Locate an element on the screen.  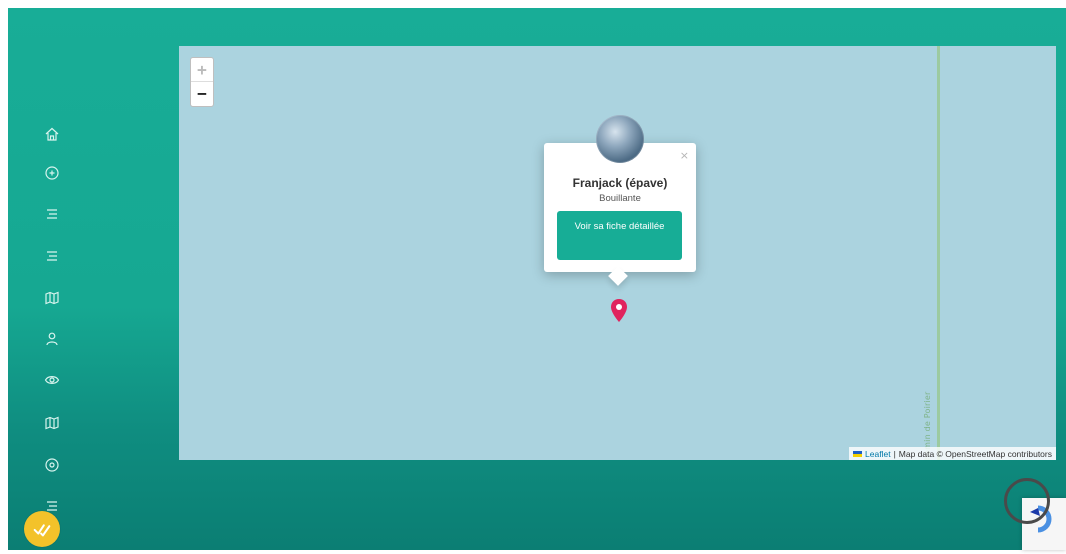
popup-avatar is located at coordinates (620, 139).